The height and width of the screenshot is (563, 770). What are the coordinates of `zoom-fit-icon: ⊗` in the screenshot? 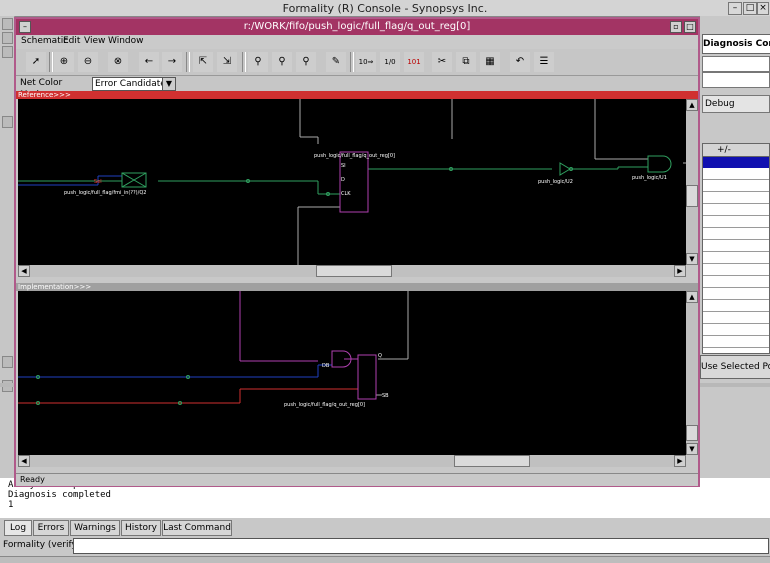 It's located at (118, 62).